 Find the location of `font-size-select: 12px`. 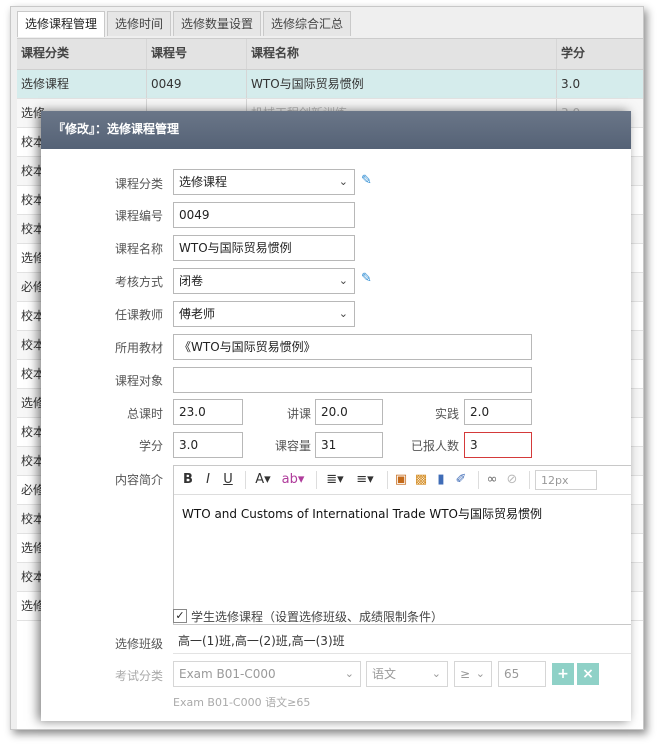

font-size-select: 12px is located at coordinates (566, 480).